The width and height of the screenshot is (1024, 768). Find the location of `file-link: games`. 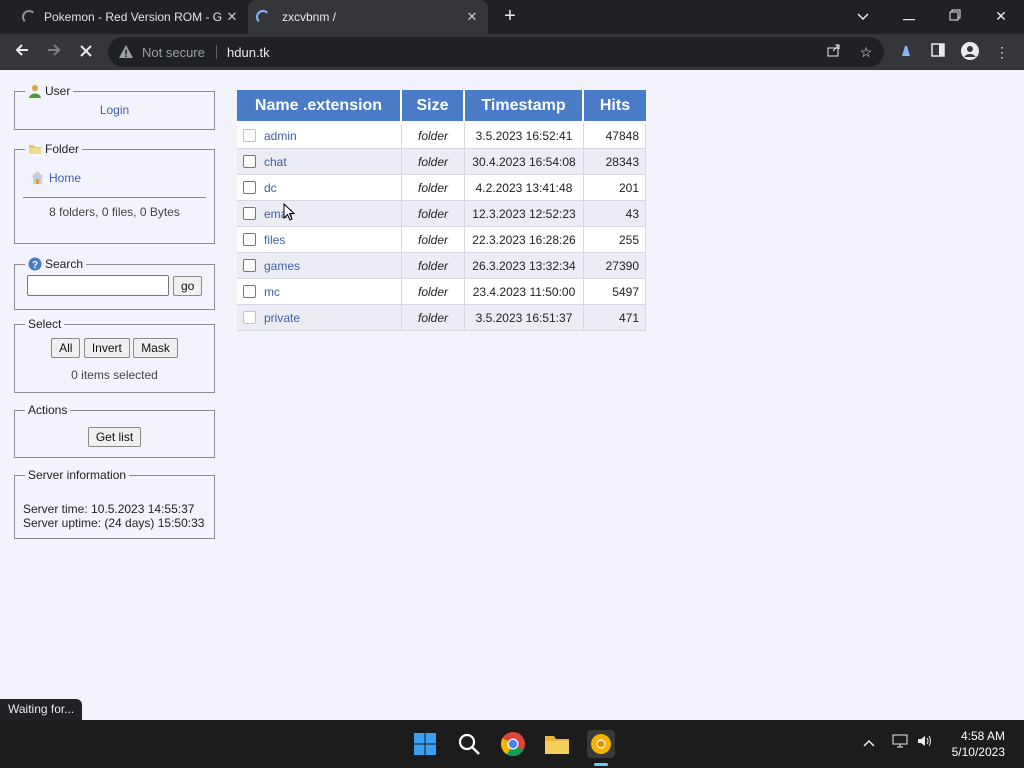

file-link: games is located at coordinates (282, 266).